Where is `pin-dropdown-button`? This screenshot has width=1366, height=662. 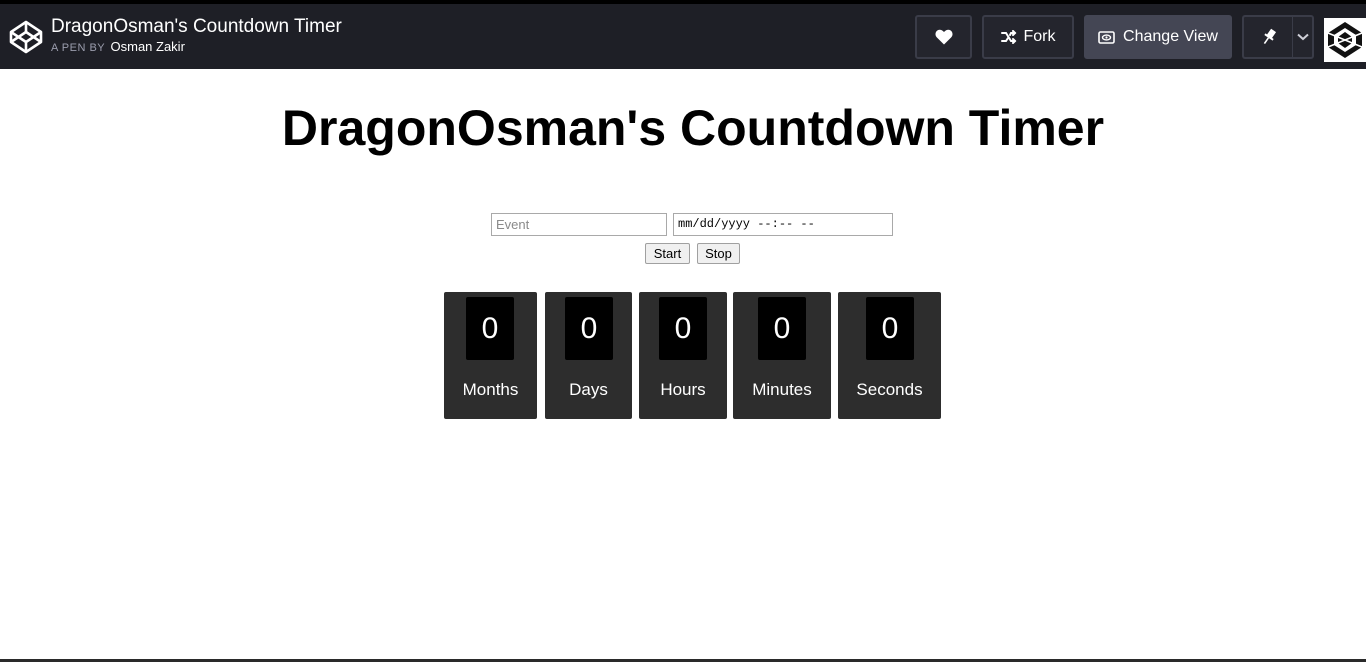 pin-dropdown-button is located at coordinates (1303, 37).